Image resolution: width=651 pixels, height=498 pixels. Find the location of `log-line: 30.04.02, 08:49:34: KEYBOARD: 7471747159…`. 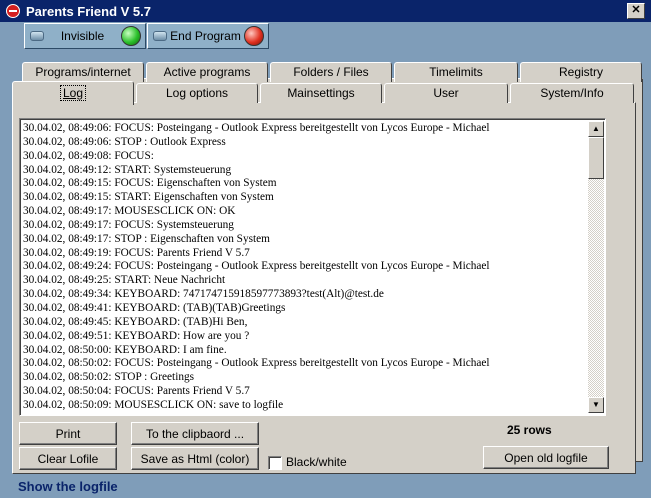

log-line: 30.04.02, 08:49:34: KEYBOARD: 7471747159… is located at coordinates (304, 295).